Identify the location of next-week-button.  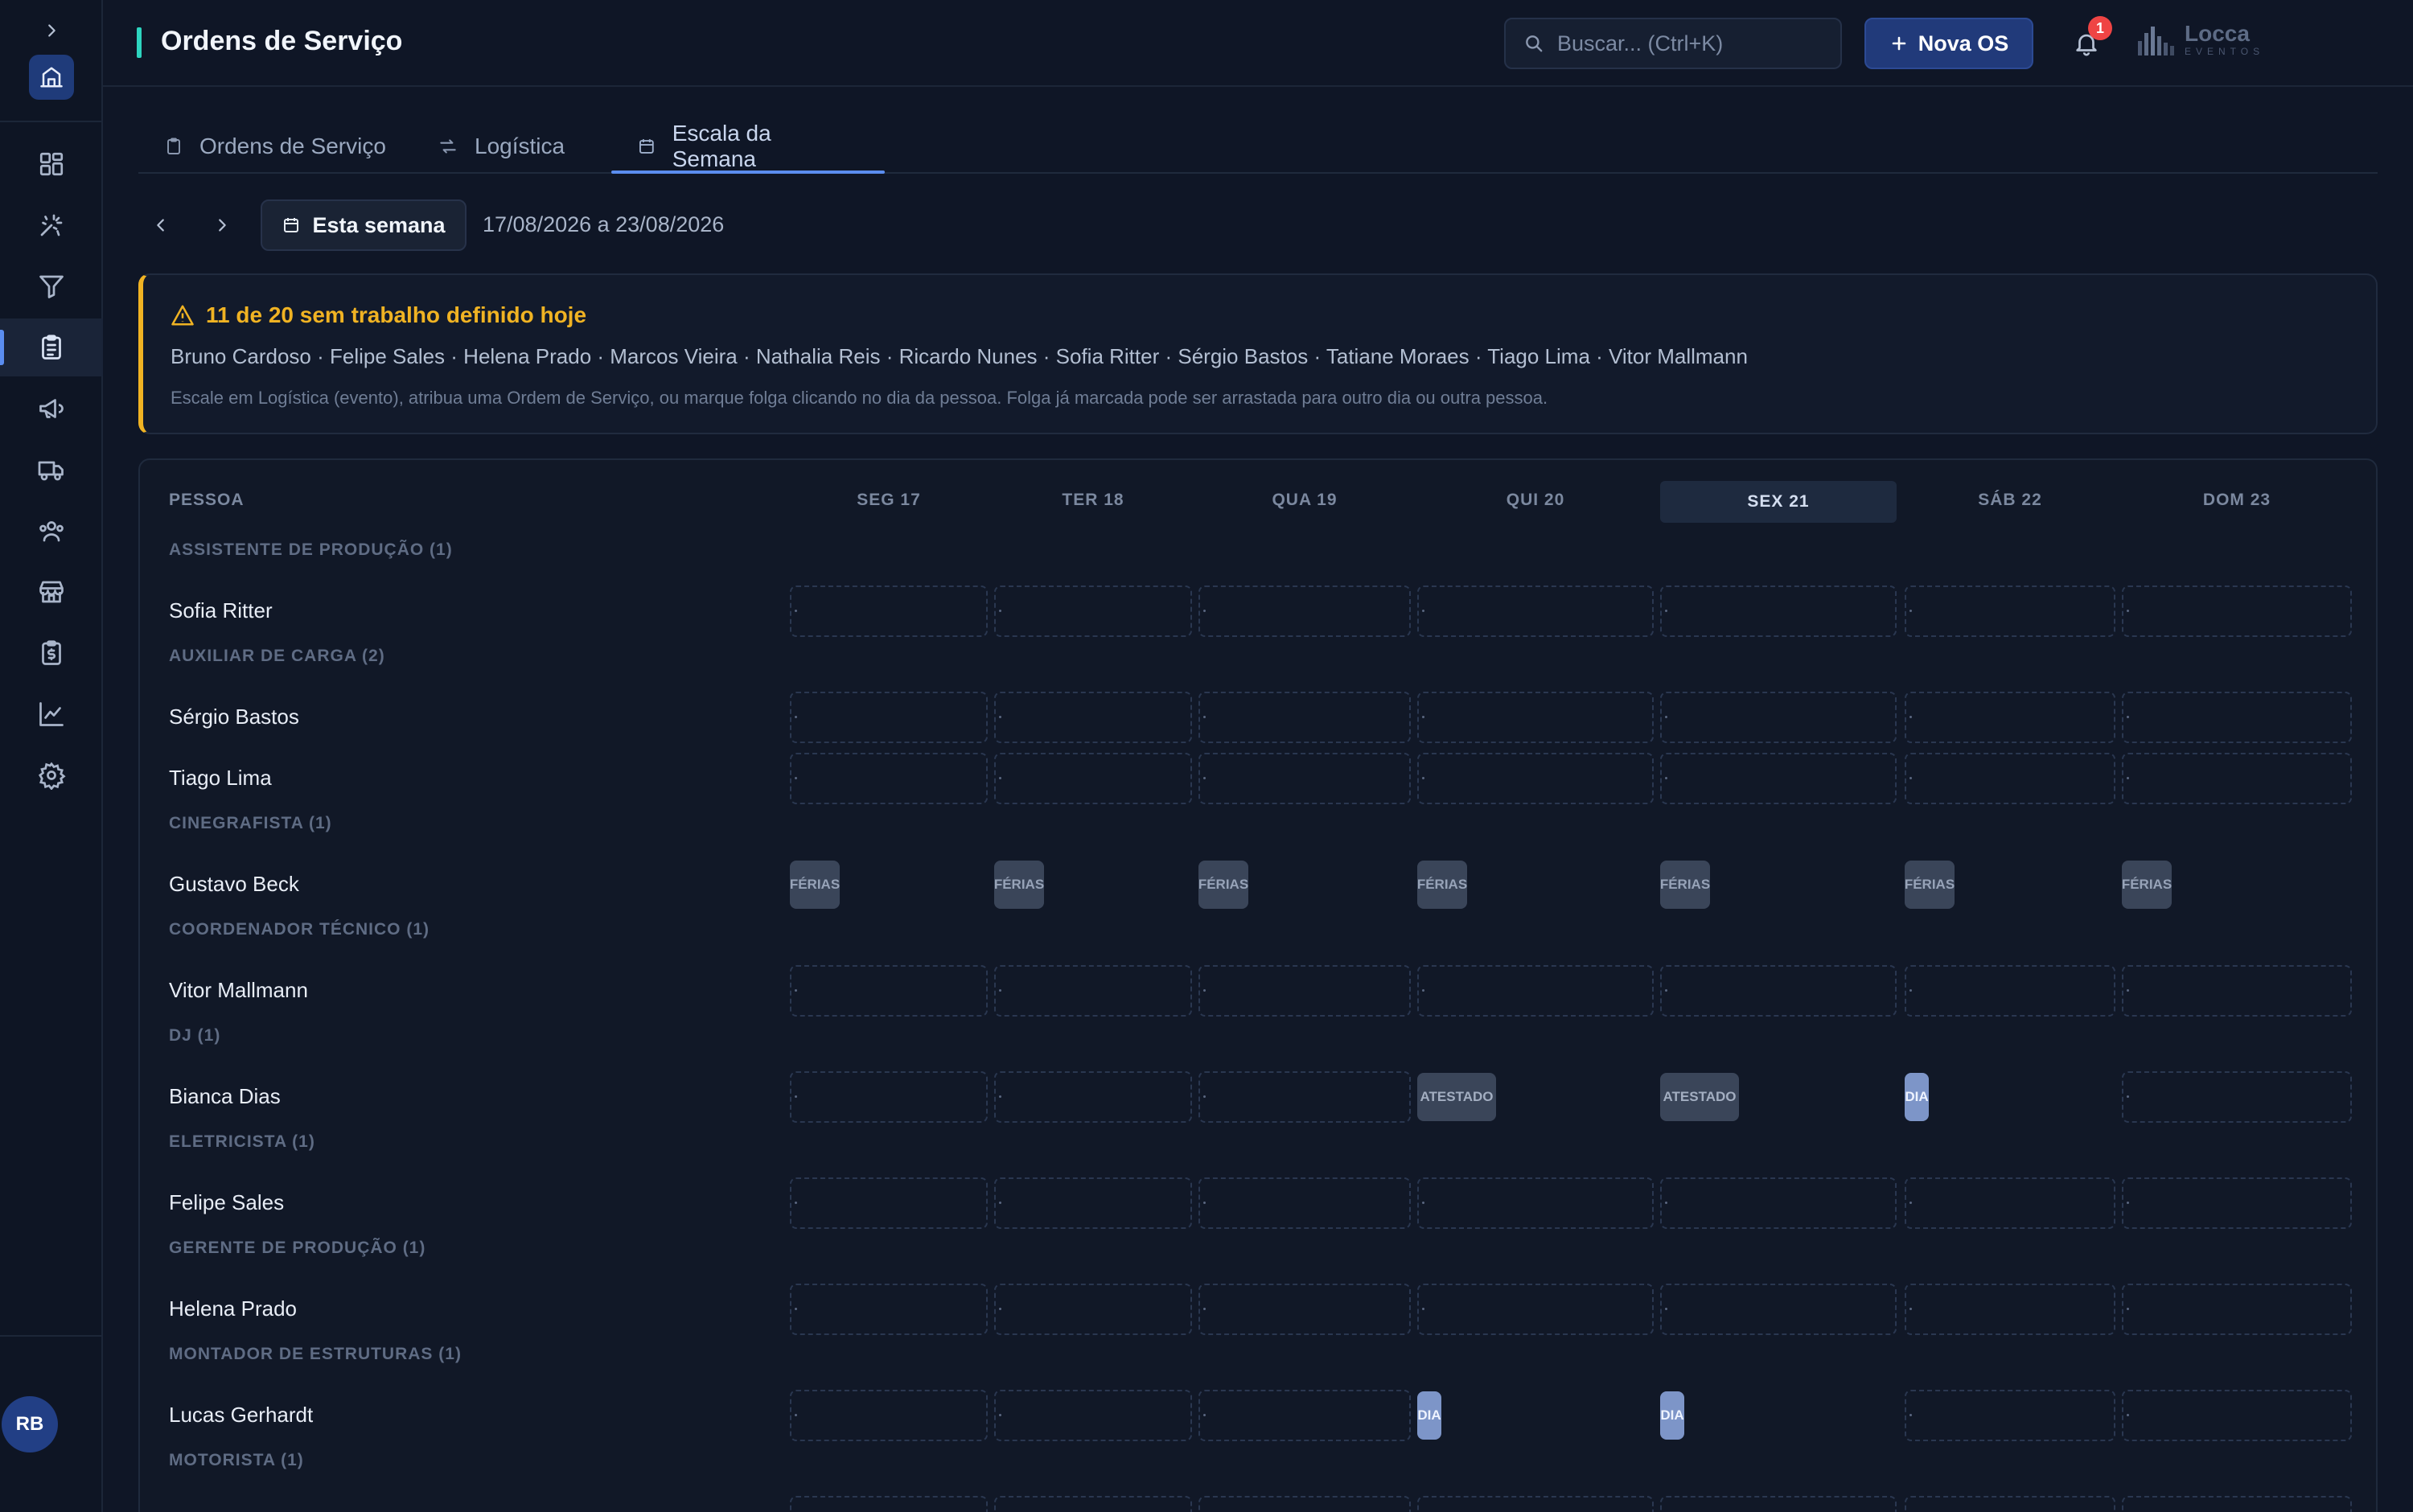
(222, 225).